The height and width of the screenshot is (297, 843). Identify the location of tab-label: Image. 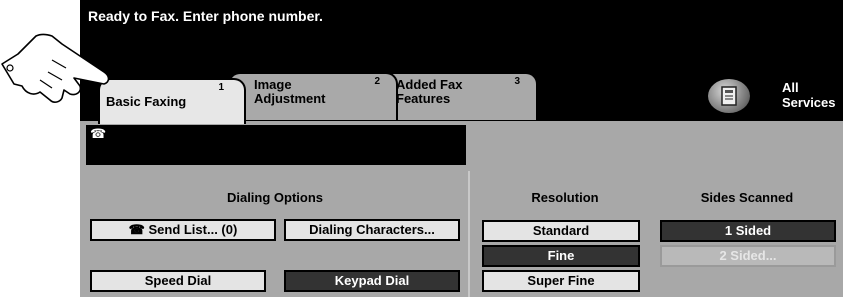
(273, 84).